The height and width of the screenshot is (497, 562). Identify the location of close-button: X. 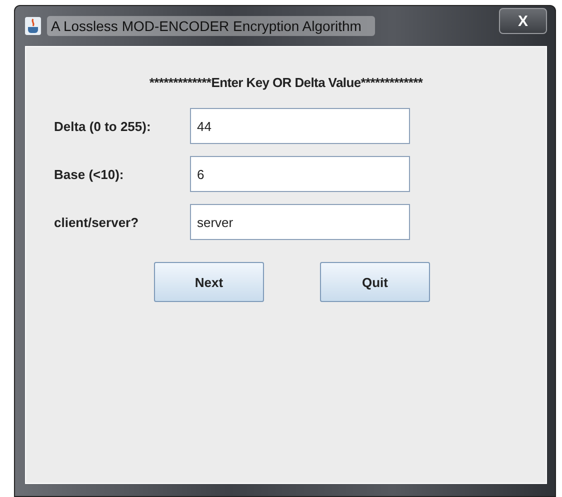
(523, 21).